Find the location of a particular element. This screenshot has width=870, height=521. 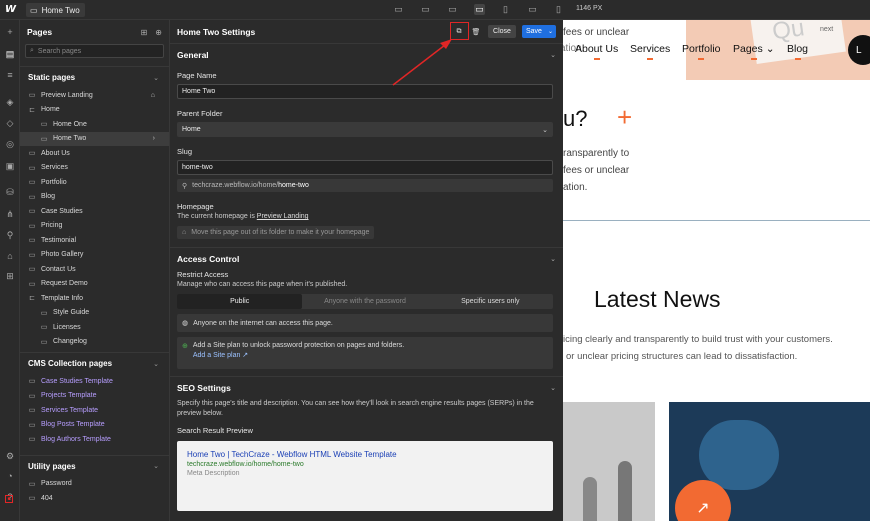

page-item: ▭ Contact Us is located at coordinates (94, 269).